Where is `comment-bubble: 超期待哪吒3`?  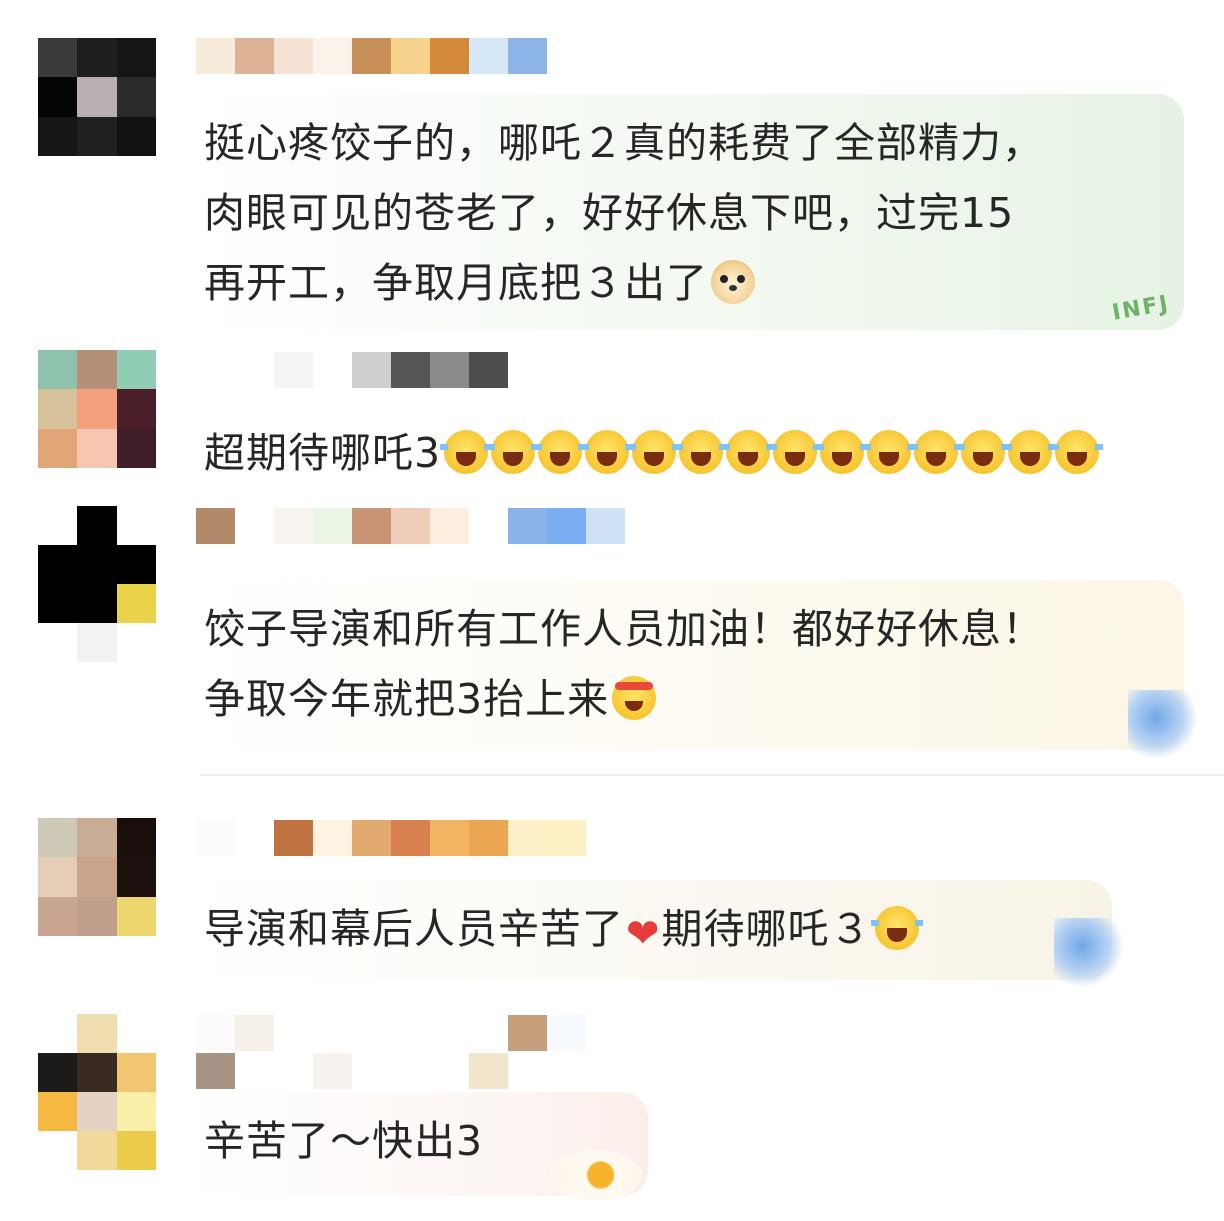
comment-bubble: 超期待哪吒3 is located at coordinates (688, 449).